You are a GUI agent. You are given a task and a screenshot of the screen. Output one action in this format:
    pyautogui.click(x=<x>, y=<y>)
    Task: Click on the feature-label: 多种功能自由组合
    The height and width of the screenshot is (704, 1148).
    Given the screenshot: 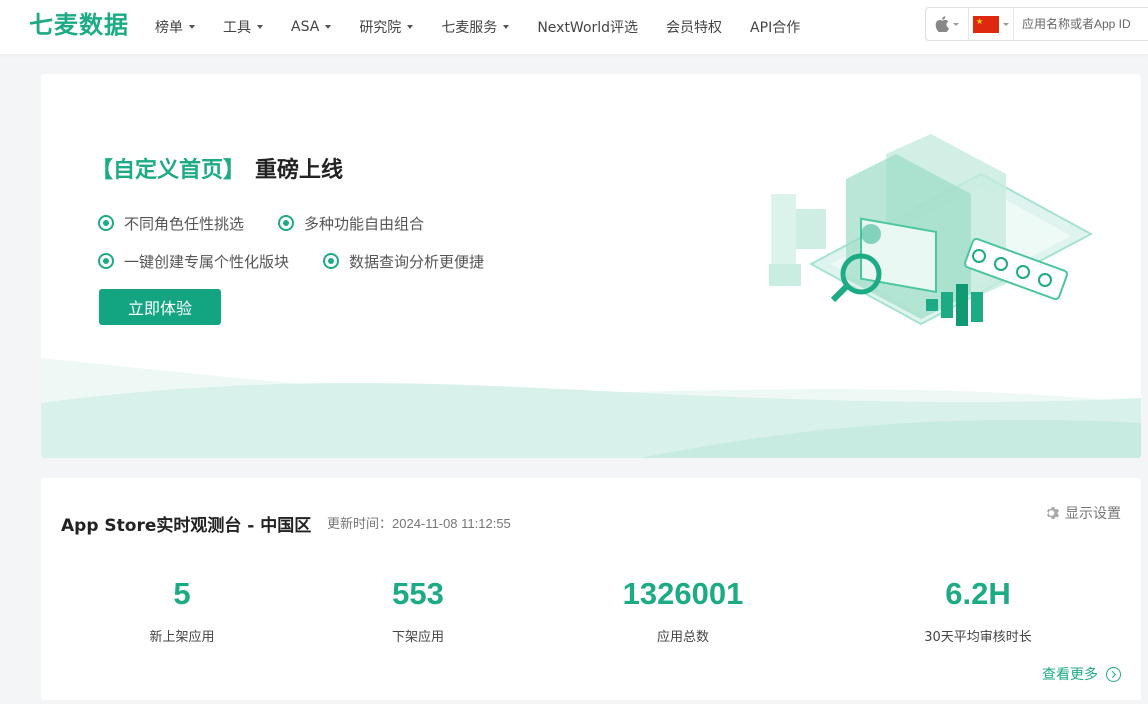 What is the action you would take?
    pyautogui.click(x=364, y=223)
    